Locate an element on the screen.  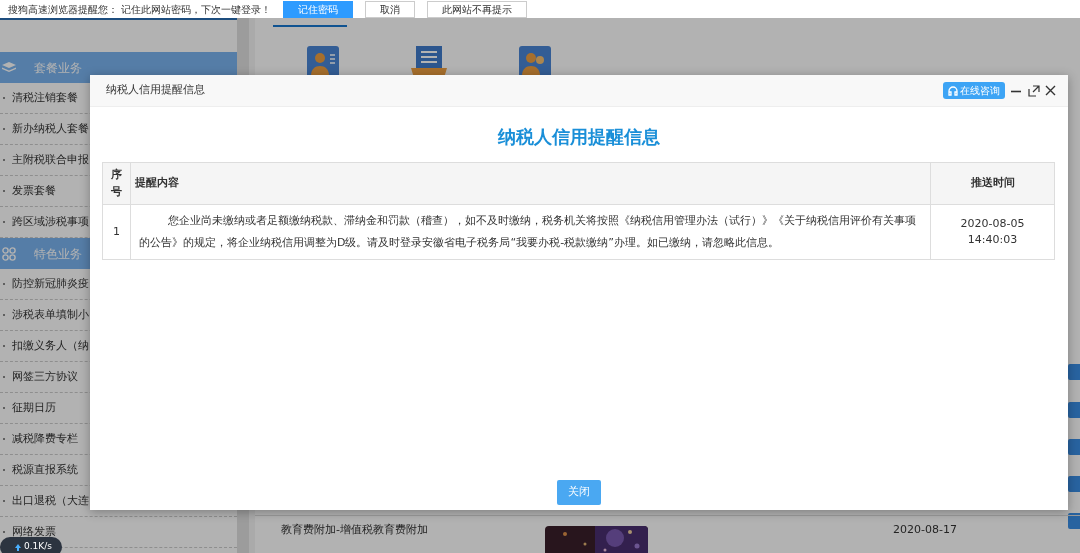
headset-icon is located at coordinates (952, 90).